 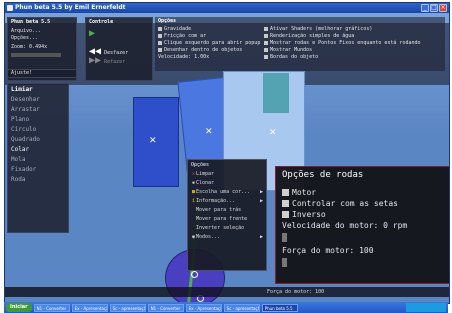 What do you see at coordinates (220, 228) in the screenshot?
I see `menu-item-label: Inverter seleção` at bounding box center [220, 228].